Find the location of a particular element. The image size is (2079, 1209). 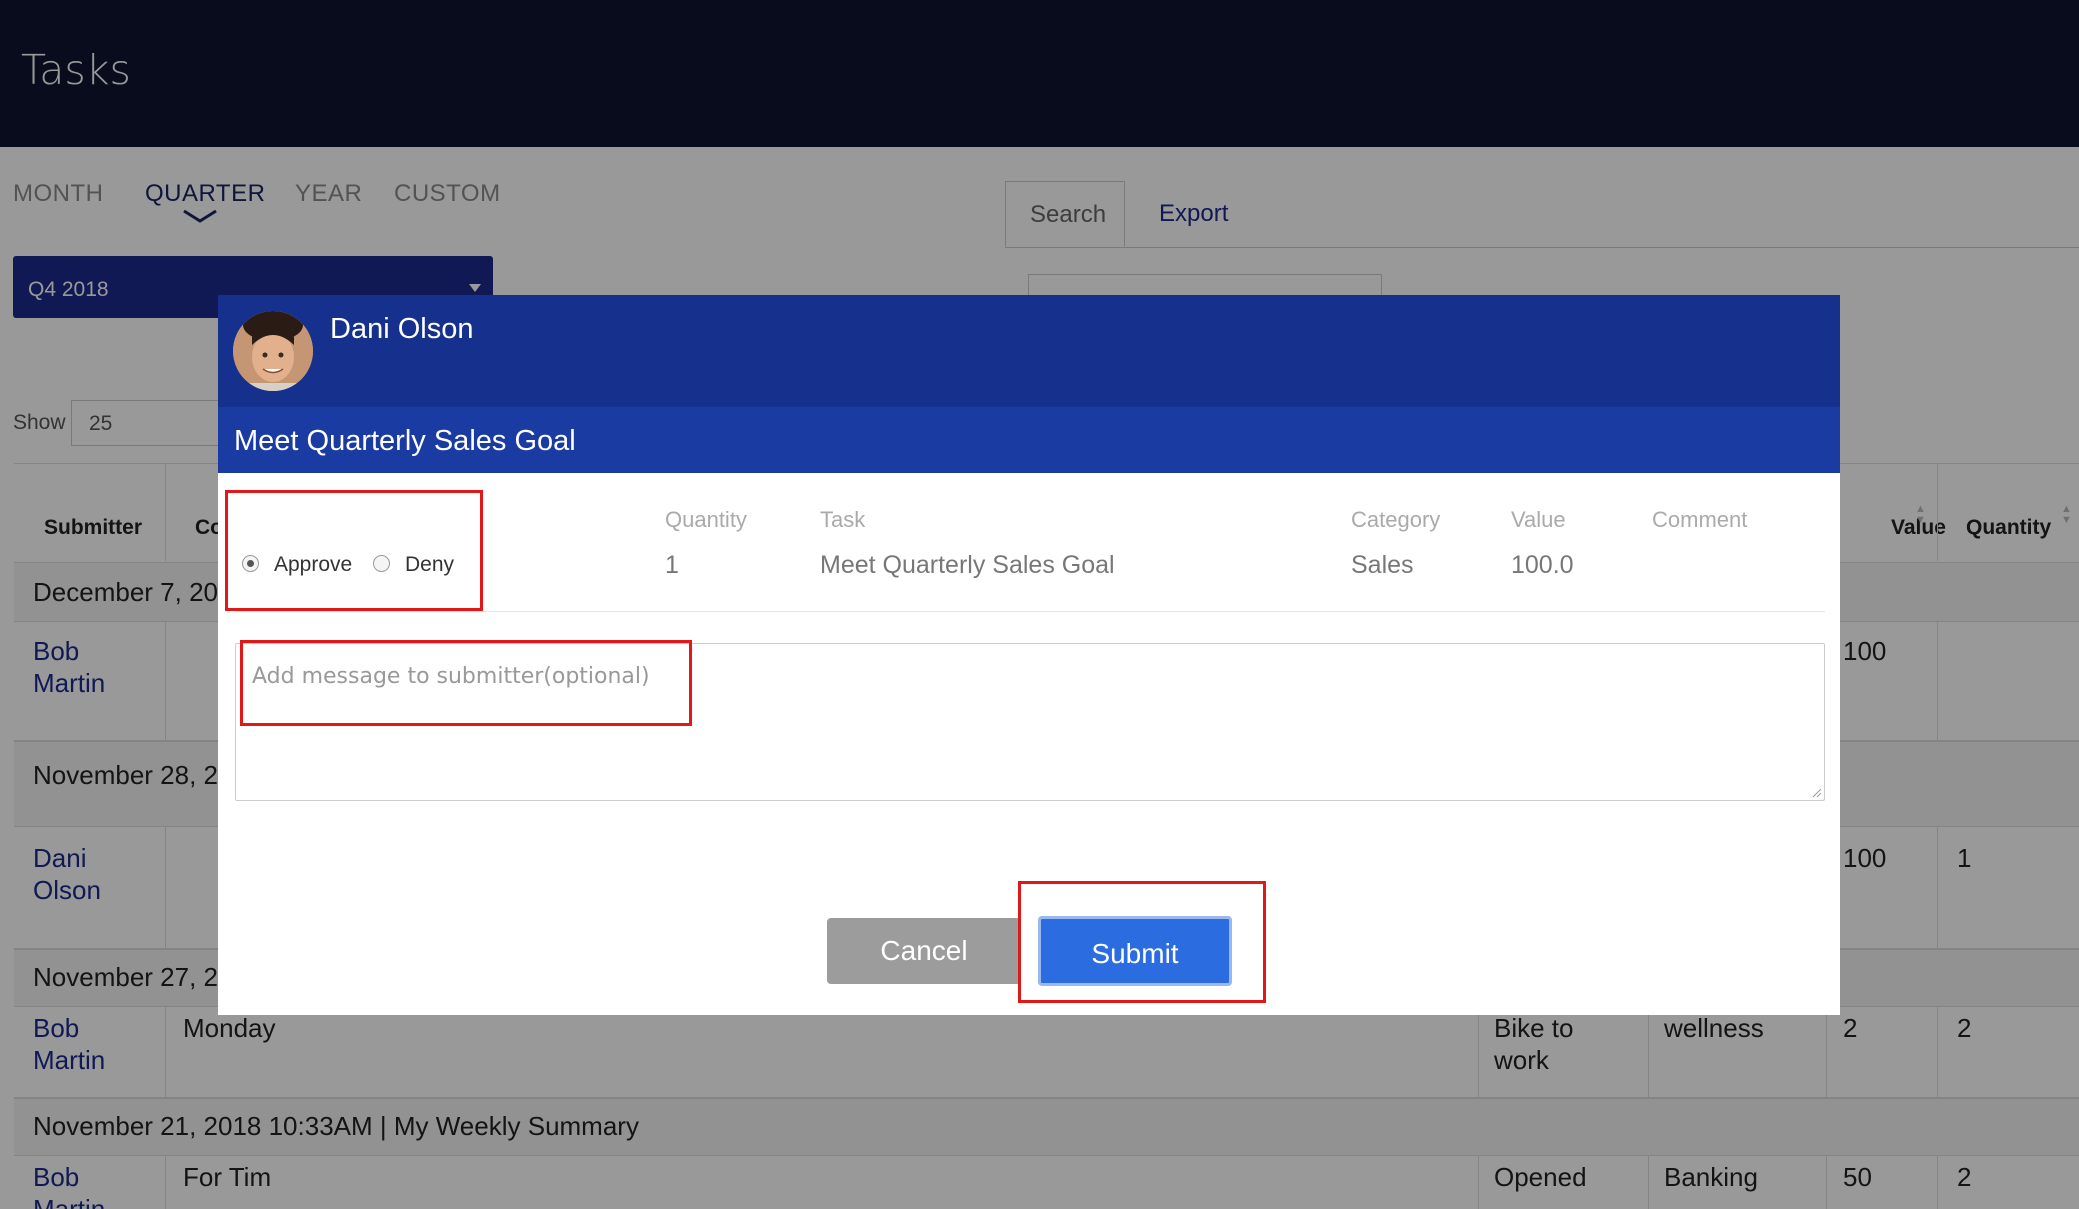

avatar is located at coordinates (273, 351).